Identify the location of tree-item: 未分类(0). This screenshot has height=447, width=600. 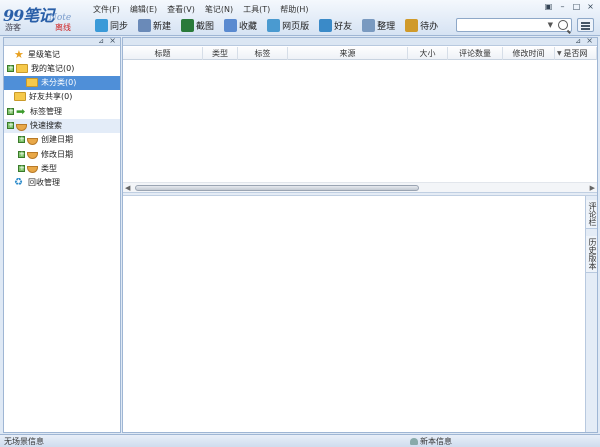
(62, 82).